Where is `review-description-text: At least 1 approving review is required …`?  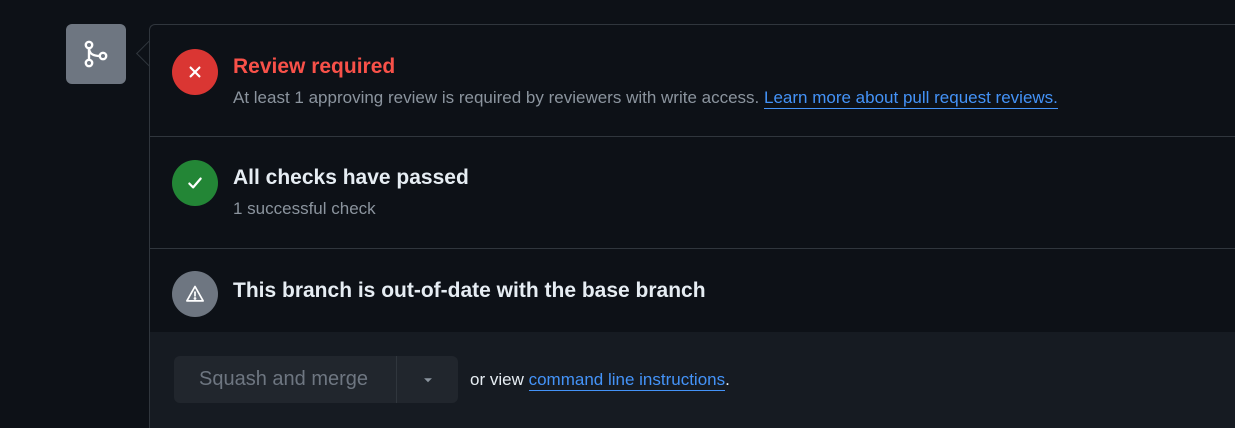 review-description-text: At least 1 approving review is required … is located at coordinates (496, 97).